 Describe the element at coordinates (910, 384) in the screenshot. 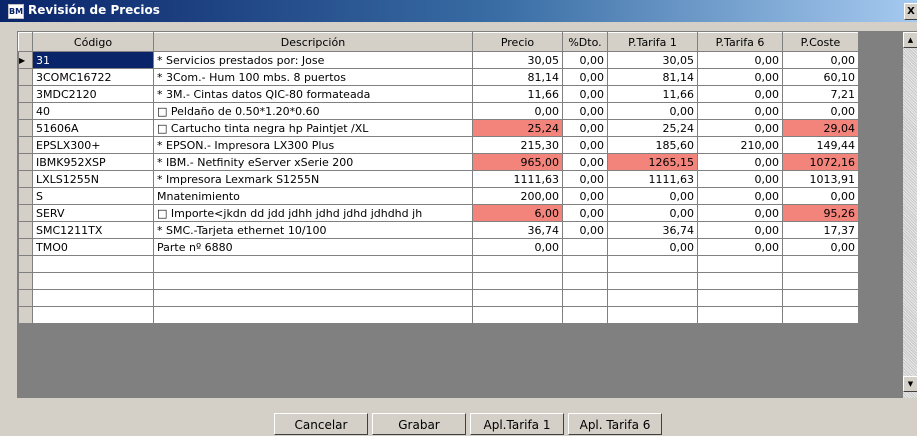

I see `scroll-down-arrow-icon: ▼` at that location.